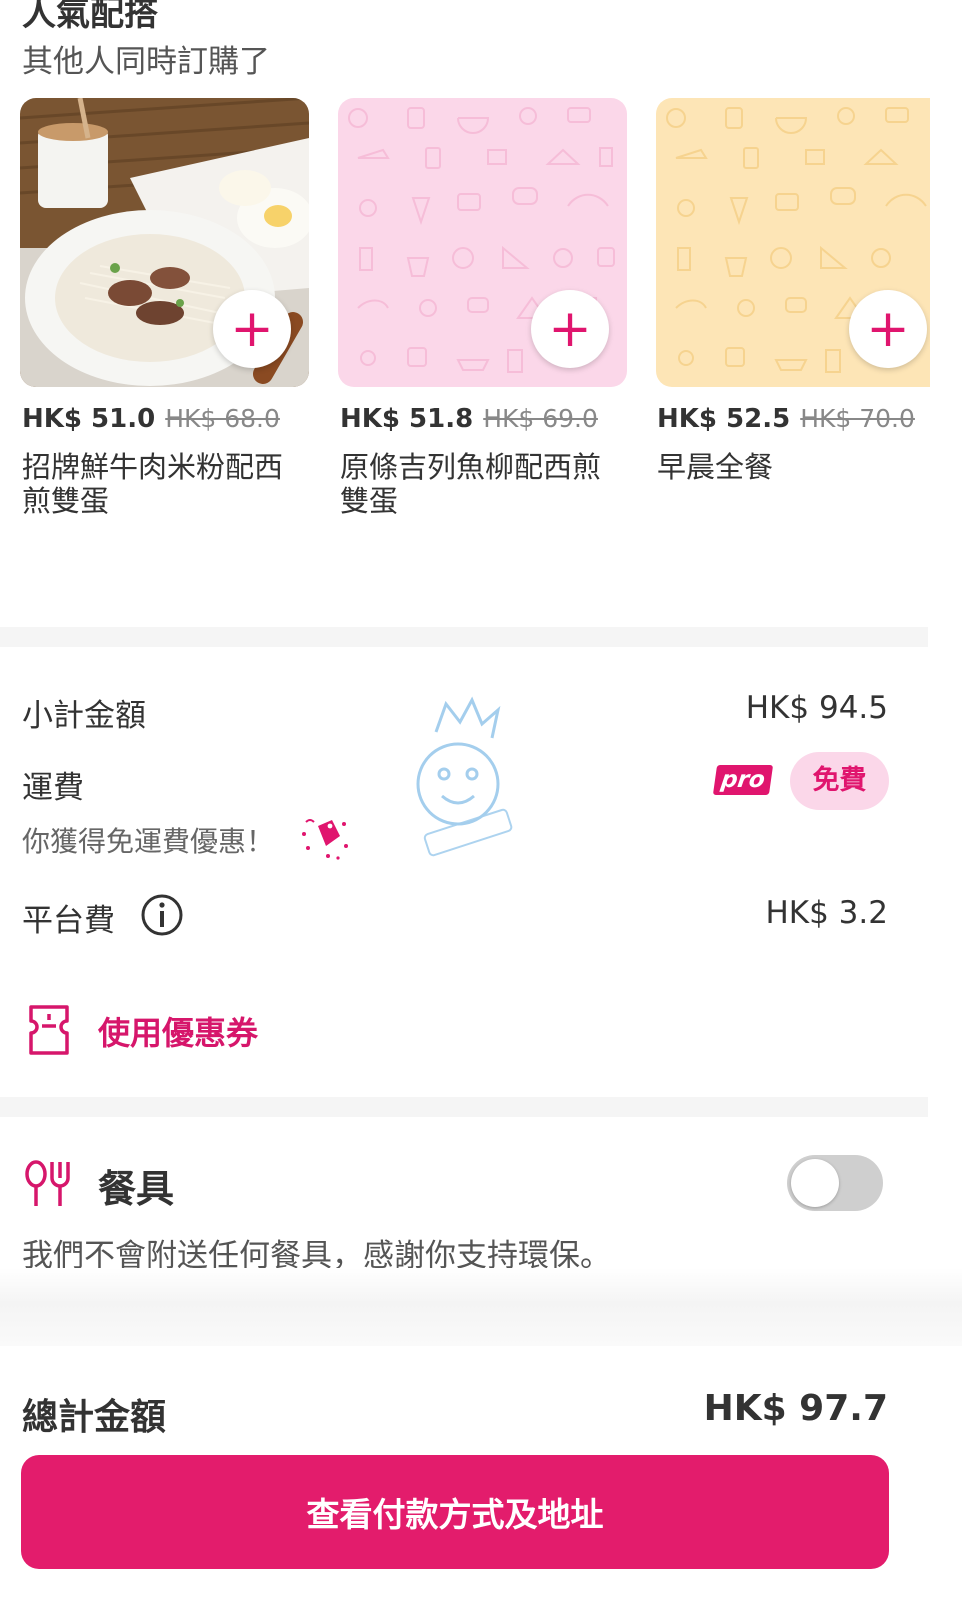 This screenshot has width=962, height=1600. What do you see at coordinates (826, 913) in the screenshot?
I see `platform-fee-value: HK$ 3.2` at bounding box center [826, 913].